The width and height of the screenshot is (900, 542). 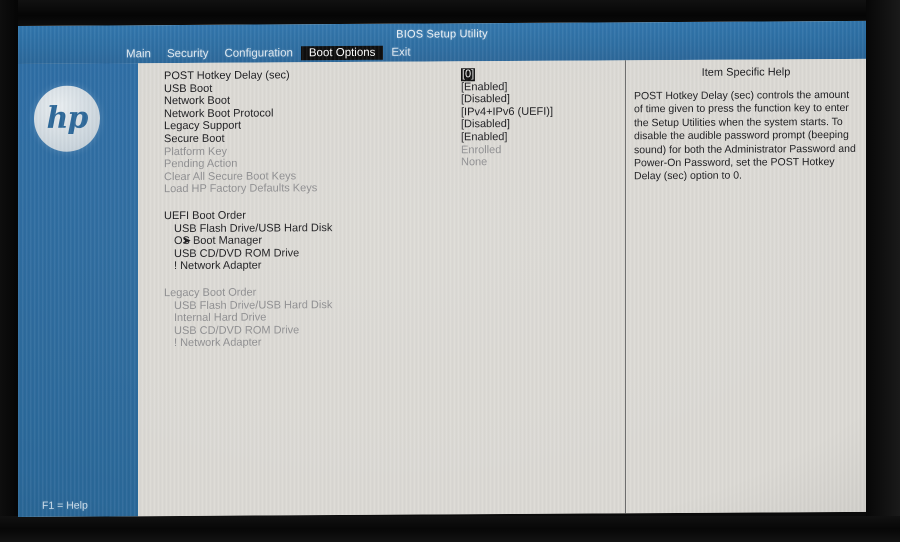 What do you see at coordinates (230, 176) in the screenshot?
I see `setting-clear-all-secure-boot-keys-label: Clear All Secure Boot Keys` at bounding box center [230, 176].